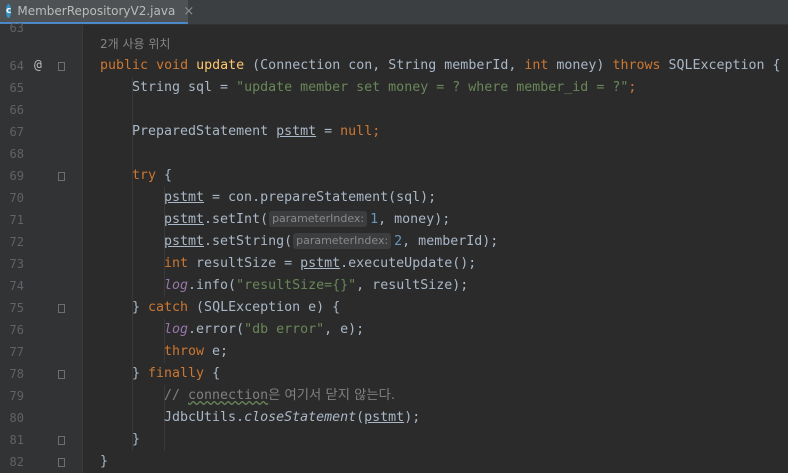 Image resolution: width=788 pixels, height=473 pixels. What do you see at coordinates (412, 285) in the screenshot?
I see `code-text: , resultSize);` at bounding box center [412, 285].